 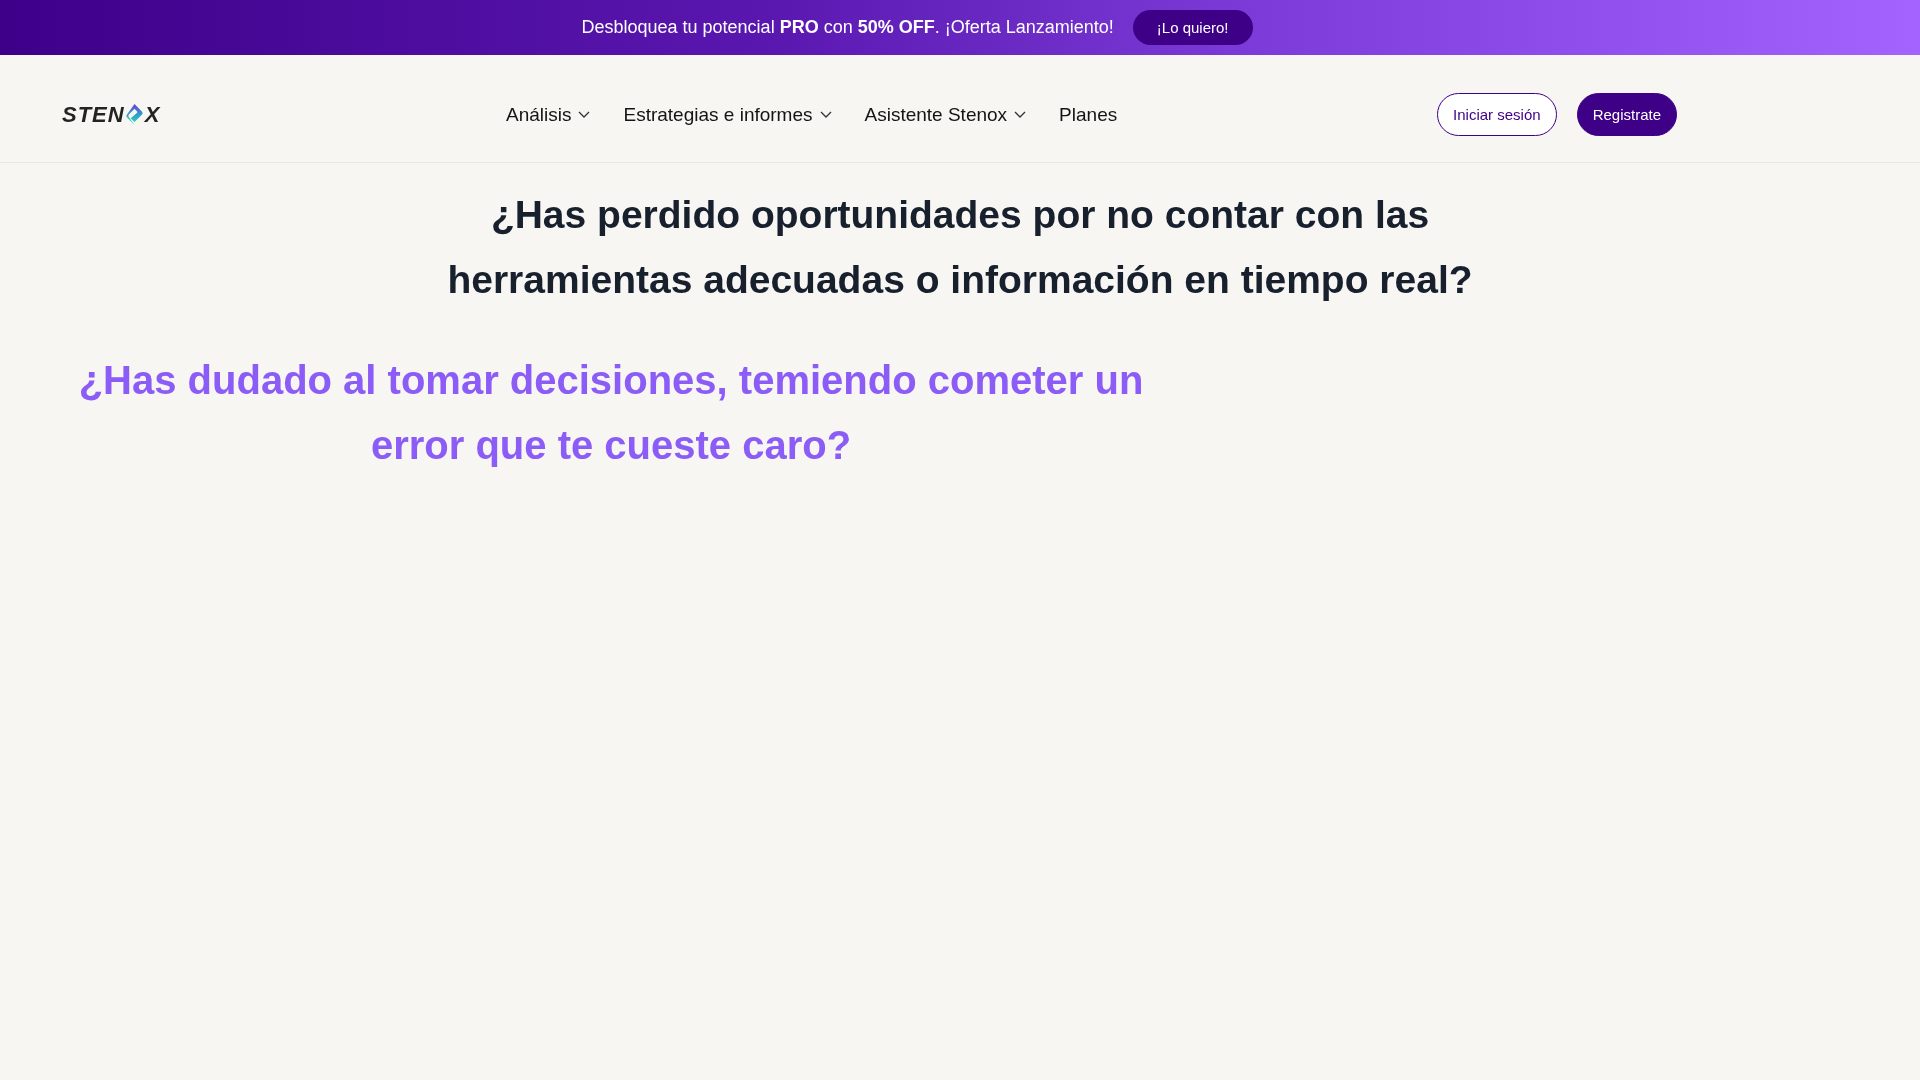 What do you see at coordinates (1626, 114) in the screenshot?
I see `register-button: Registrate` at bounding box center [1626, 114].